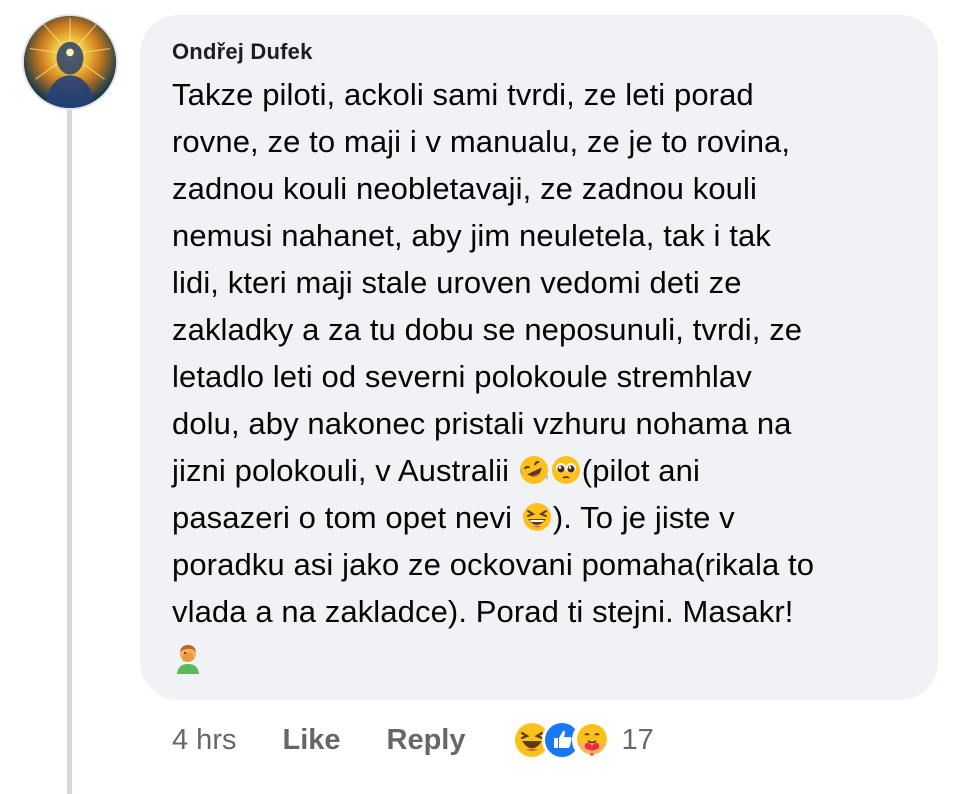  What do you see at coordinates (70, 62) in the screenshot?
I see `avatar` at bounding box center [70, 62].